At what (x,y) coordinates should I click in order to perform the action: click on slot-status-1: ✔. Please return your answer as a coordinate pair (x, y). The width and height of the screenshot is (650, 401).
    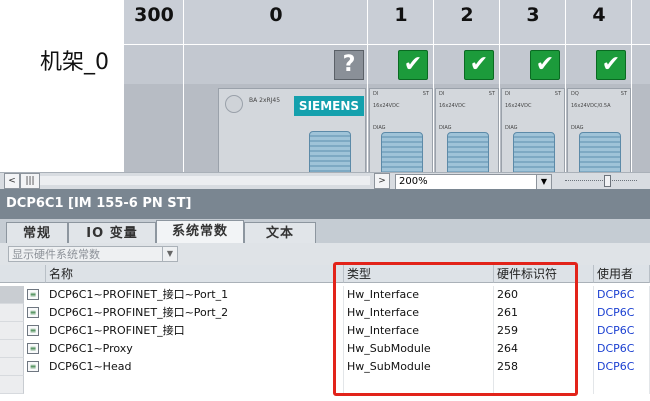
    Looking at the image, I should click on (400, 64).